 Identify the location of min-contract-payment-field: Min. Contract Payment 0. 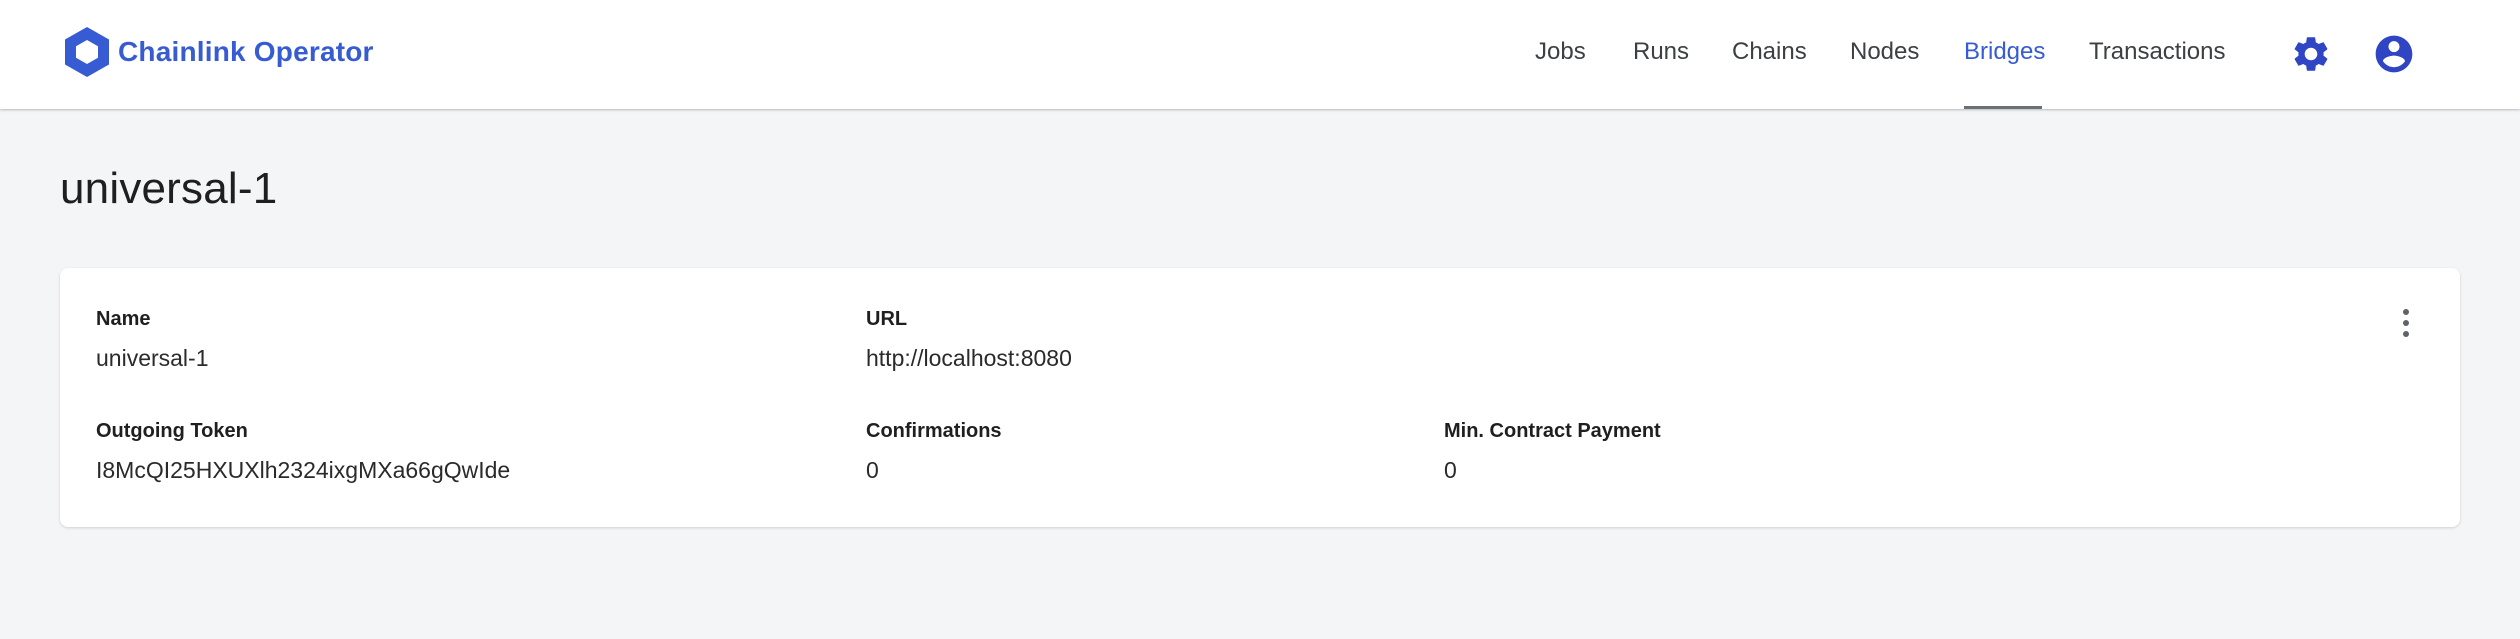
(1552, 452).